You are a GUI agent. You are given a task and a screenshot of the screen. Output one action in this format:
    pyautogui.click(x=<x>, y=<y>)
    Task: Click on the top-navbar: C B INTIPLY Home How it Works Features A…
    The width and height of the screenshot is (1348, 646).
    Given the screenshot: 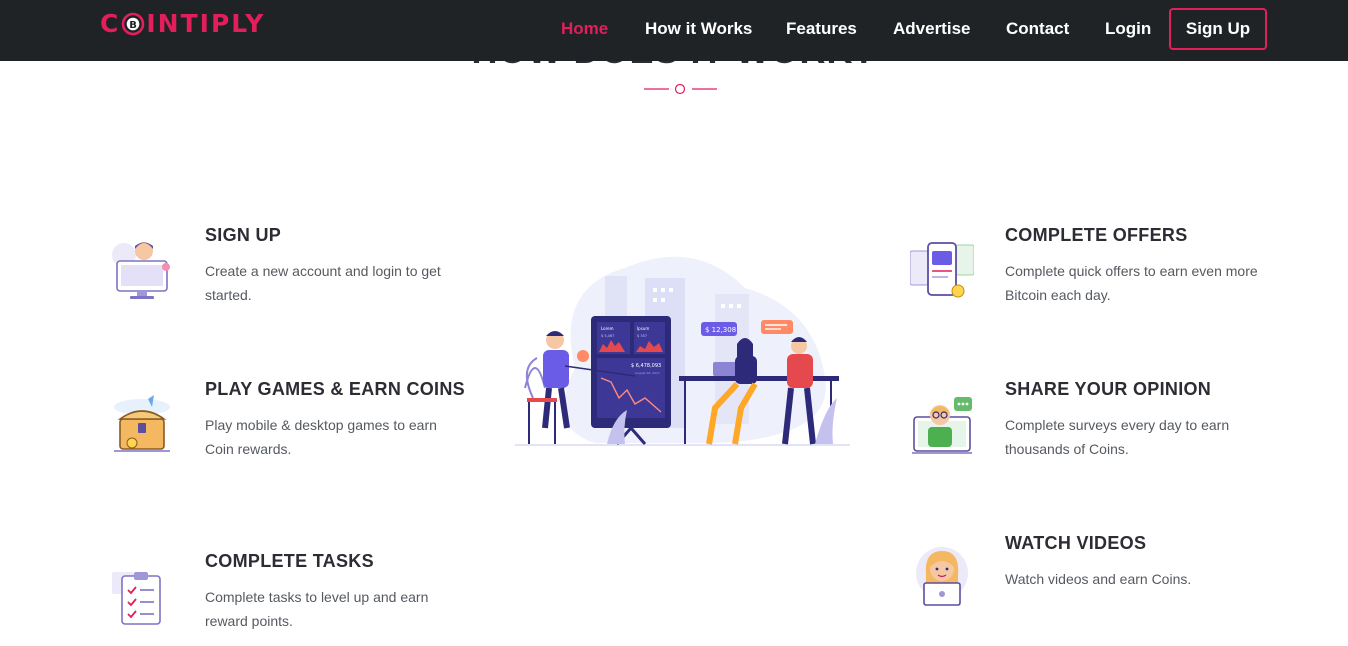 What is the action you would take?
    pyautogui.click(x=674, y=30)
    